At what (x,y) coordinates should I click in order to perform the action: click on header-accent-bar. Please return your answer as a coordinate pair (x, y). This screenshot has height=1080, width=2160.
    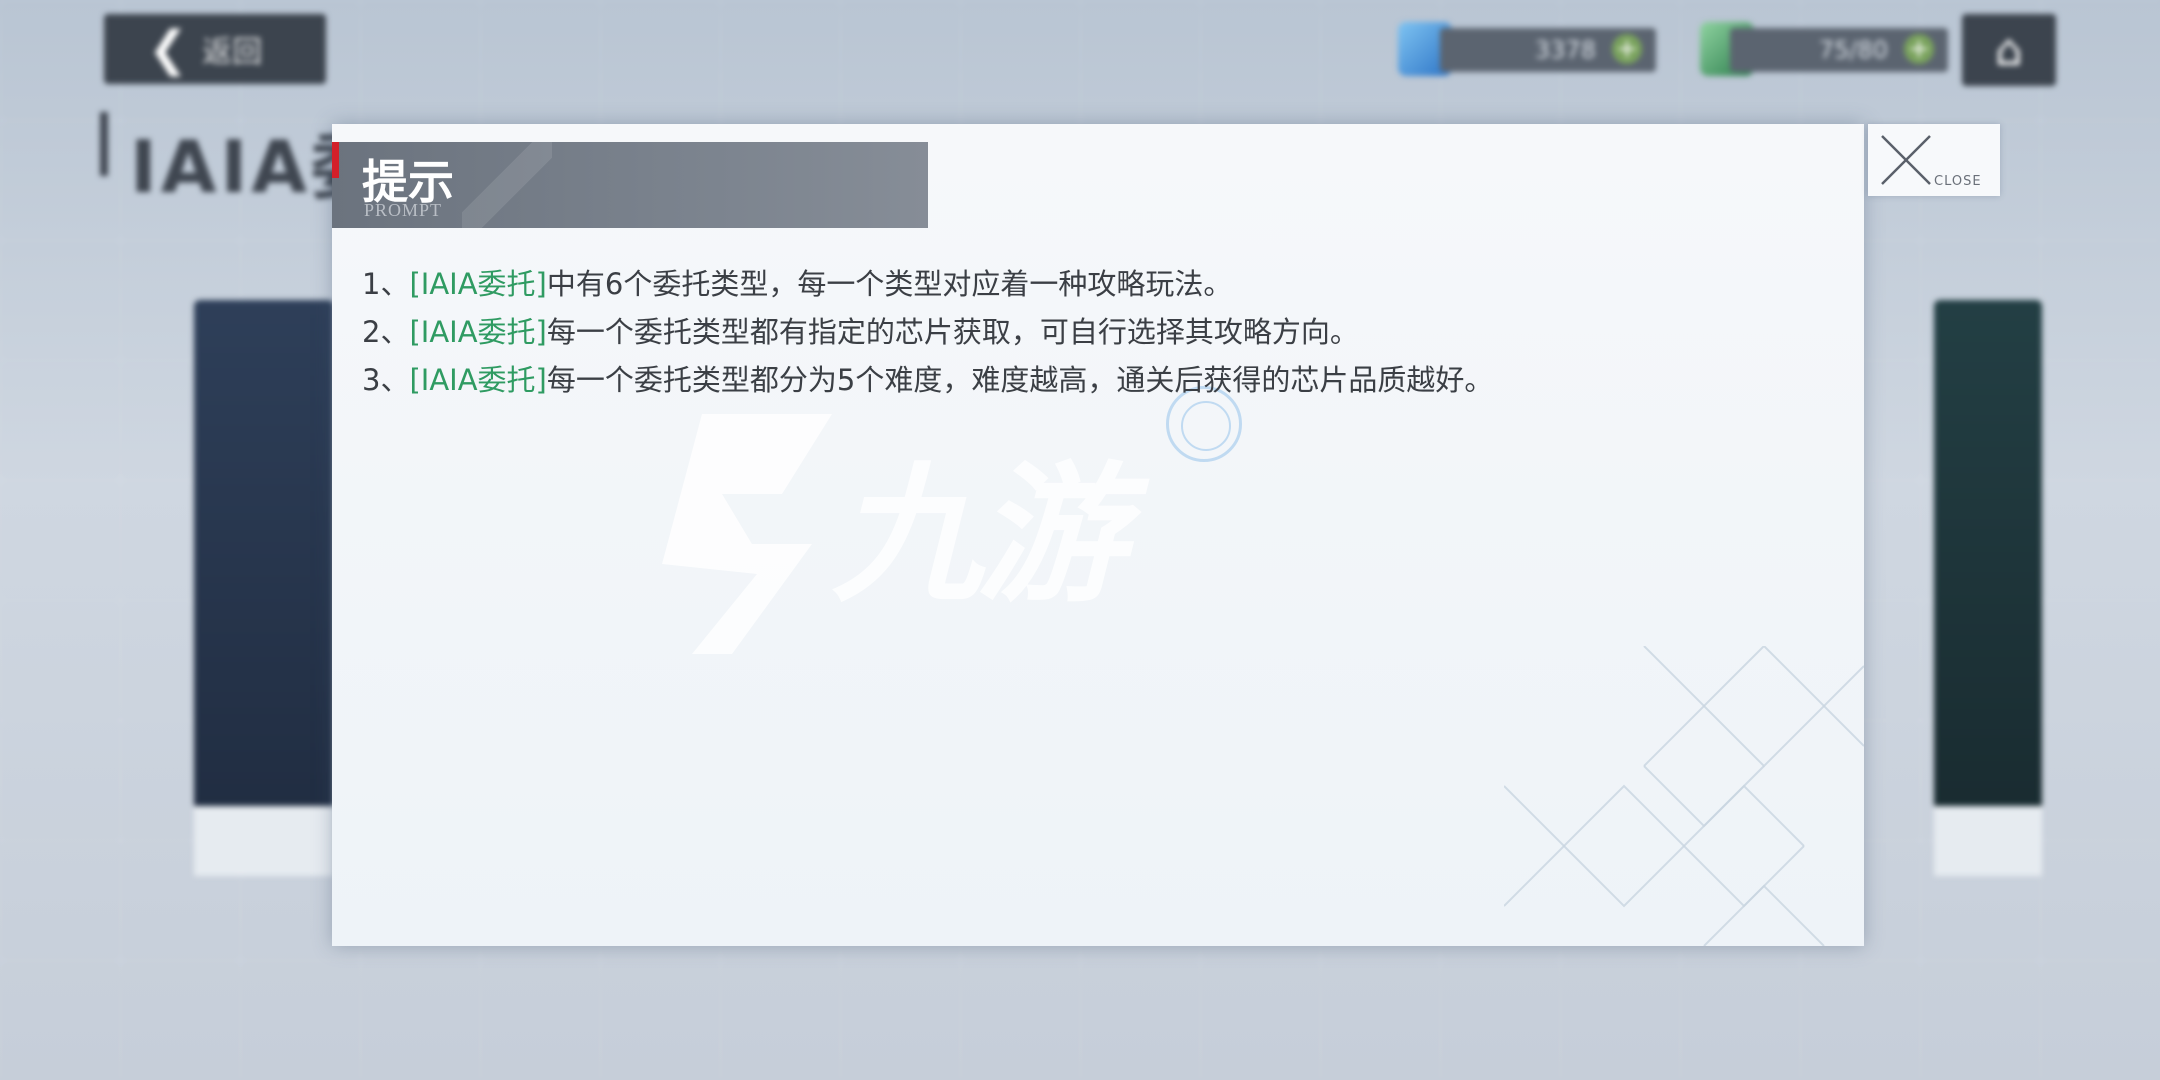
    Looking at the image, I should click on (335, 160).